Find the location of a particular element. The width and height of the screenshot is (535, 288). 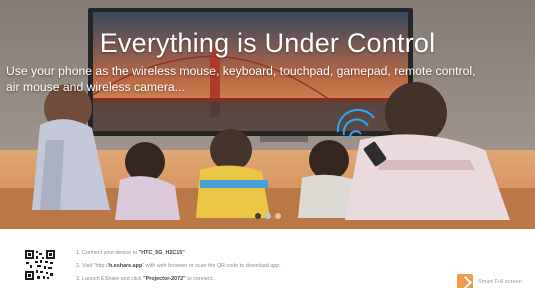

wifi-name: "HTC_5G_H2C15" is located at coordinates (161, 253).